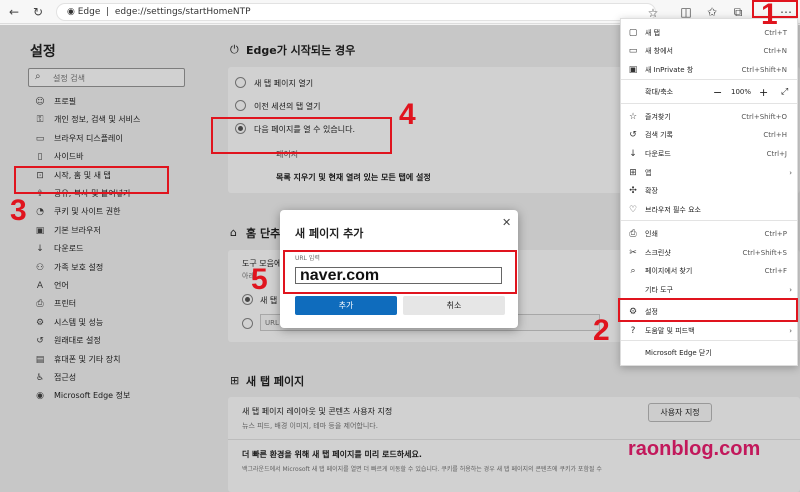  I want to click on new-window-icon: ▭, so click(633, 51).